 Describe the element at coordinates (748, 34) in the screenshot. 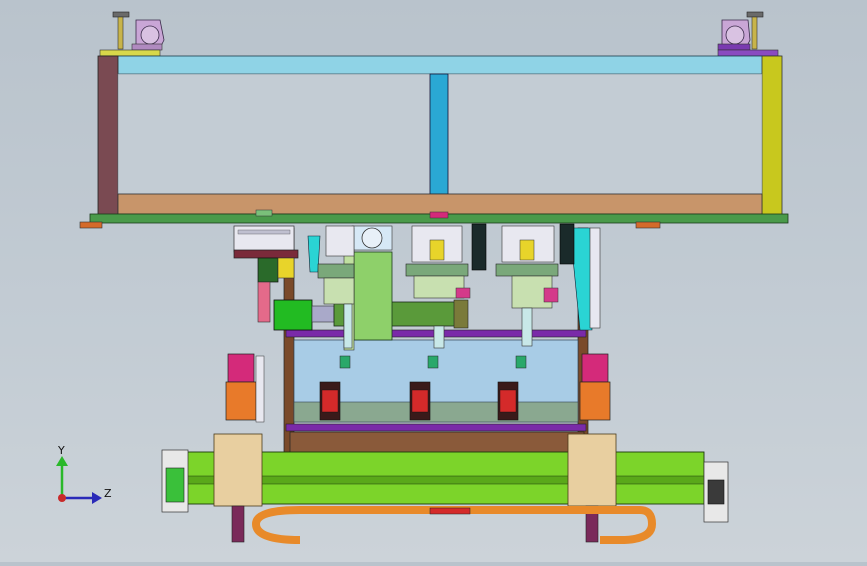

I see `leveling-foot-right` at that location.